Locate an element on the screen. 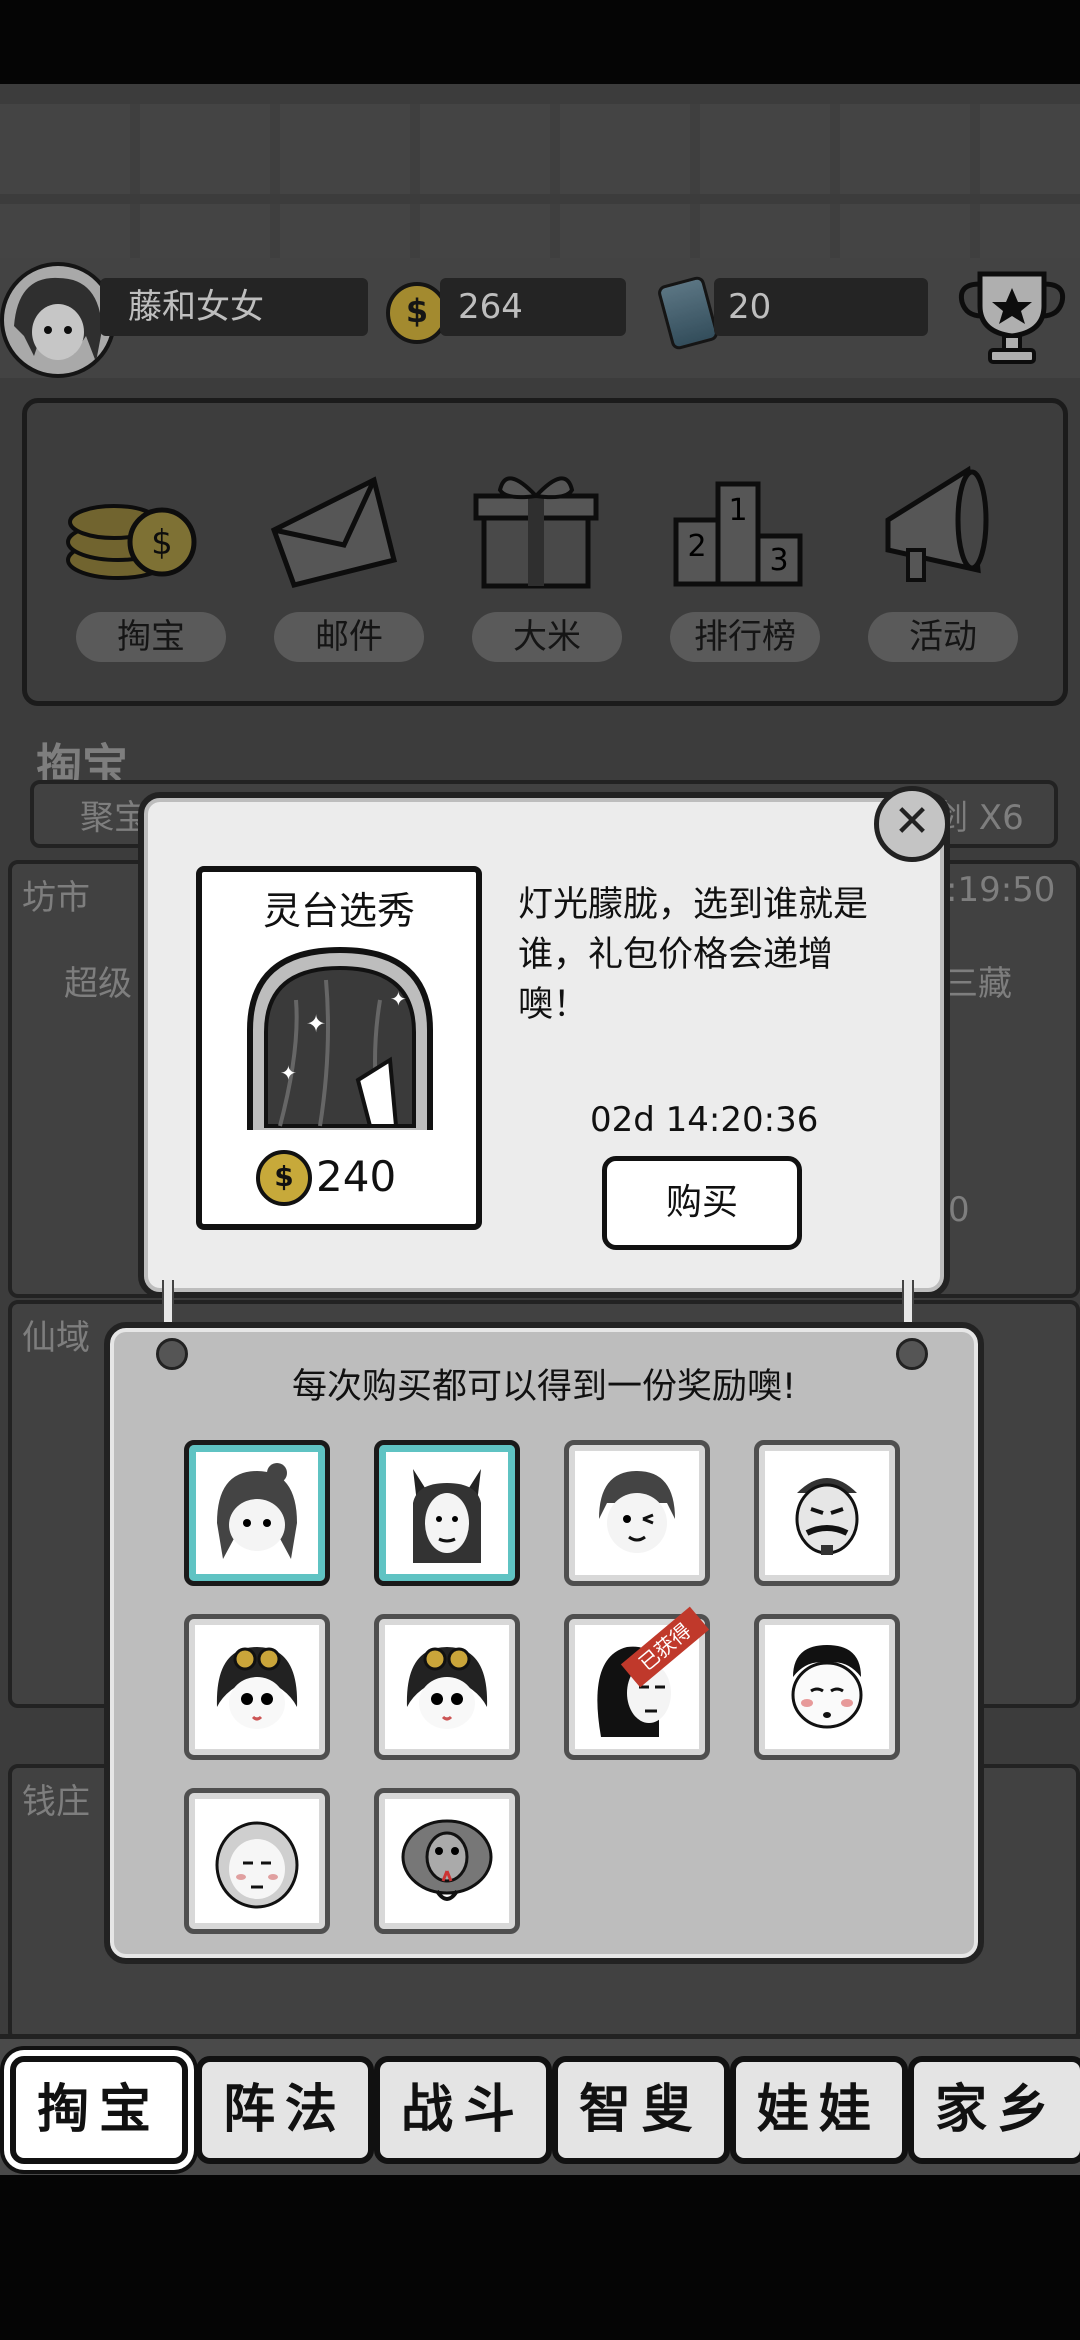  curtain-arch-icon: ✦ ✦ ✦ is located at coordinates (340, 1038).